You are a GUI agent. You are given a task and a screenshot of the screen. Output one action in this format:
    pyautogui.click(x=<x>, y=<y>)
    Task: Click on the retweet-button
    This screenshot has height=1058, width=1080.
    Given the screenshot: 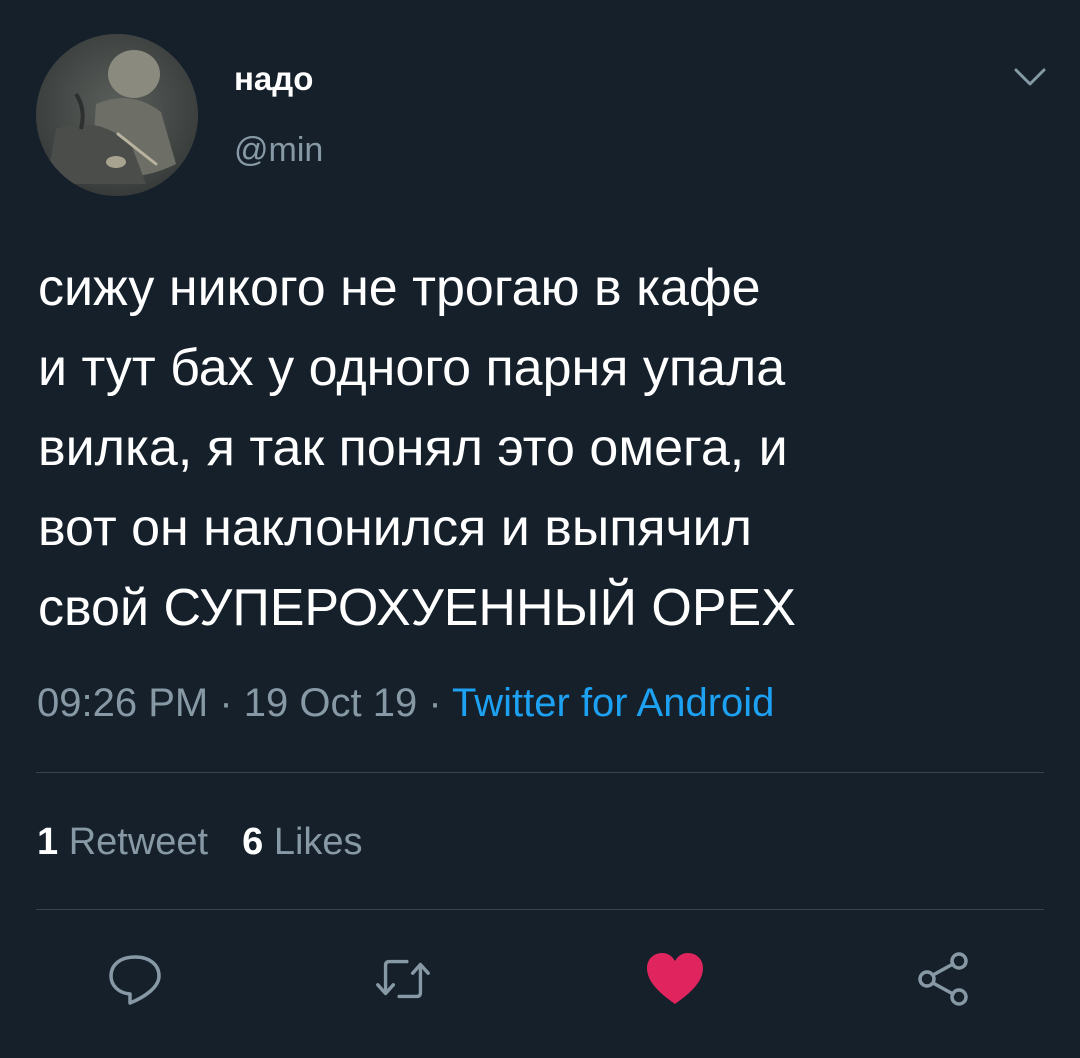 What is the action you would take?
    pyautogui.click(x=403, y=979)
    